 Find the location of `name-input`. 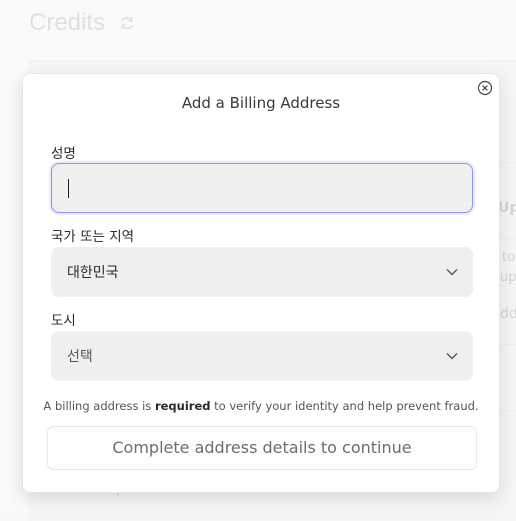

name-input is located at coordinates (262, 188).